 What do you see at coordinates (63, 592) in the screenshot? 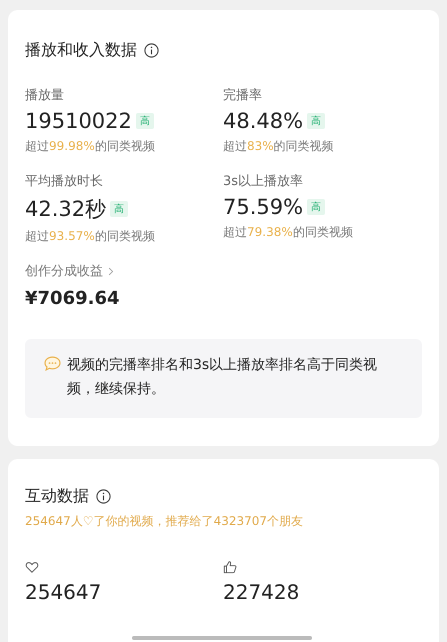
I see `stat-value: 254647` at bounding box center [63, 592].